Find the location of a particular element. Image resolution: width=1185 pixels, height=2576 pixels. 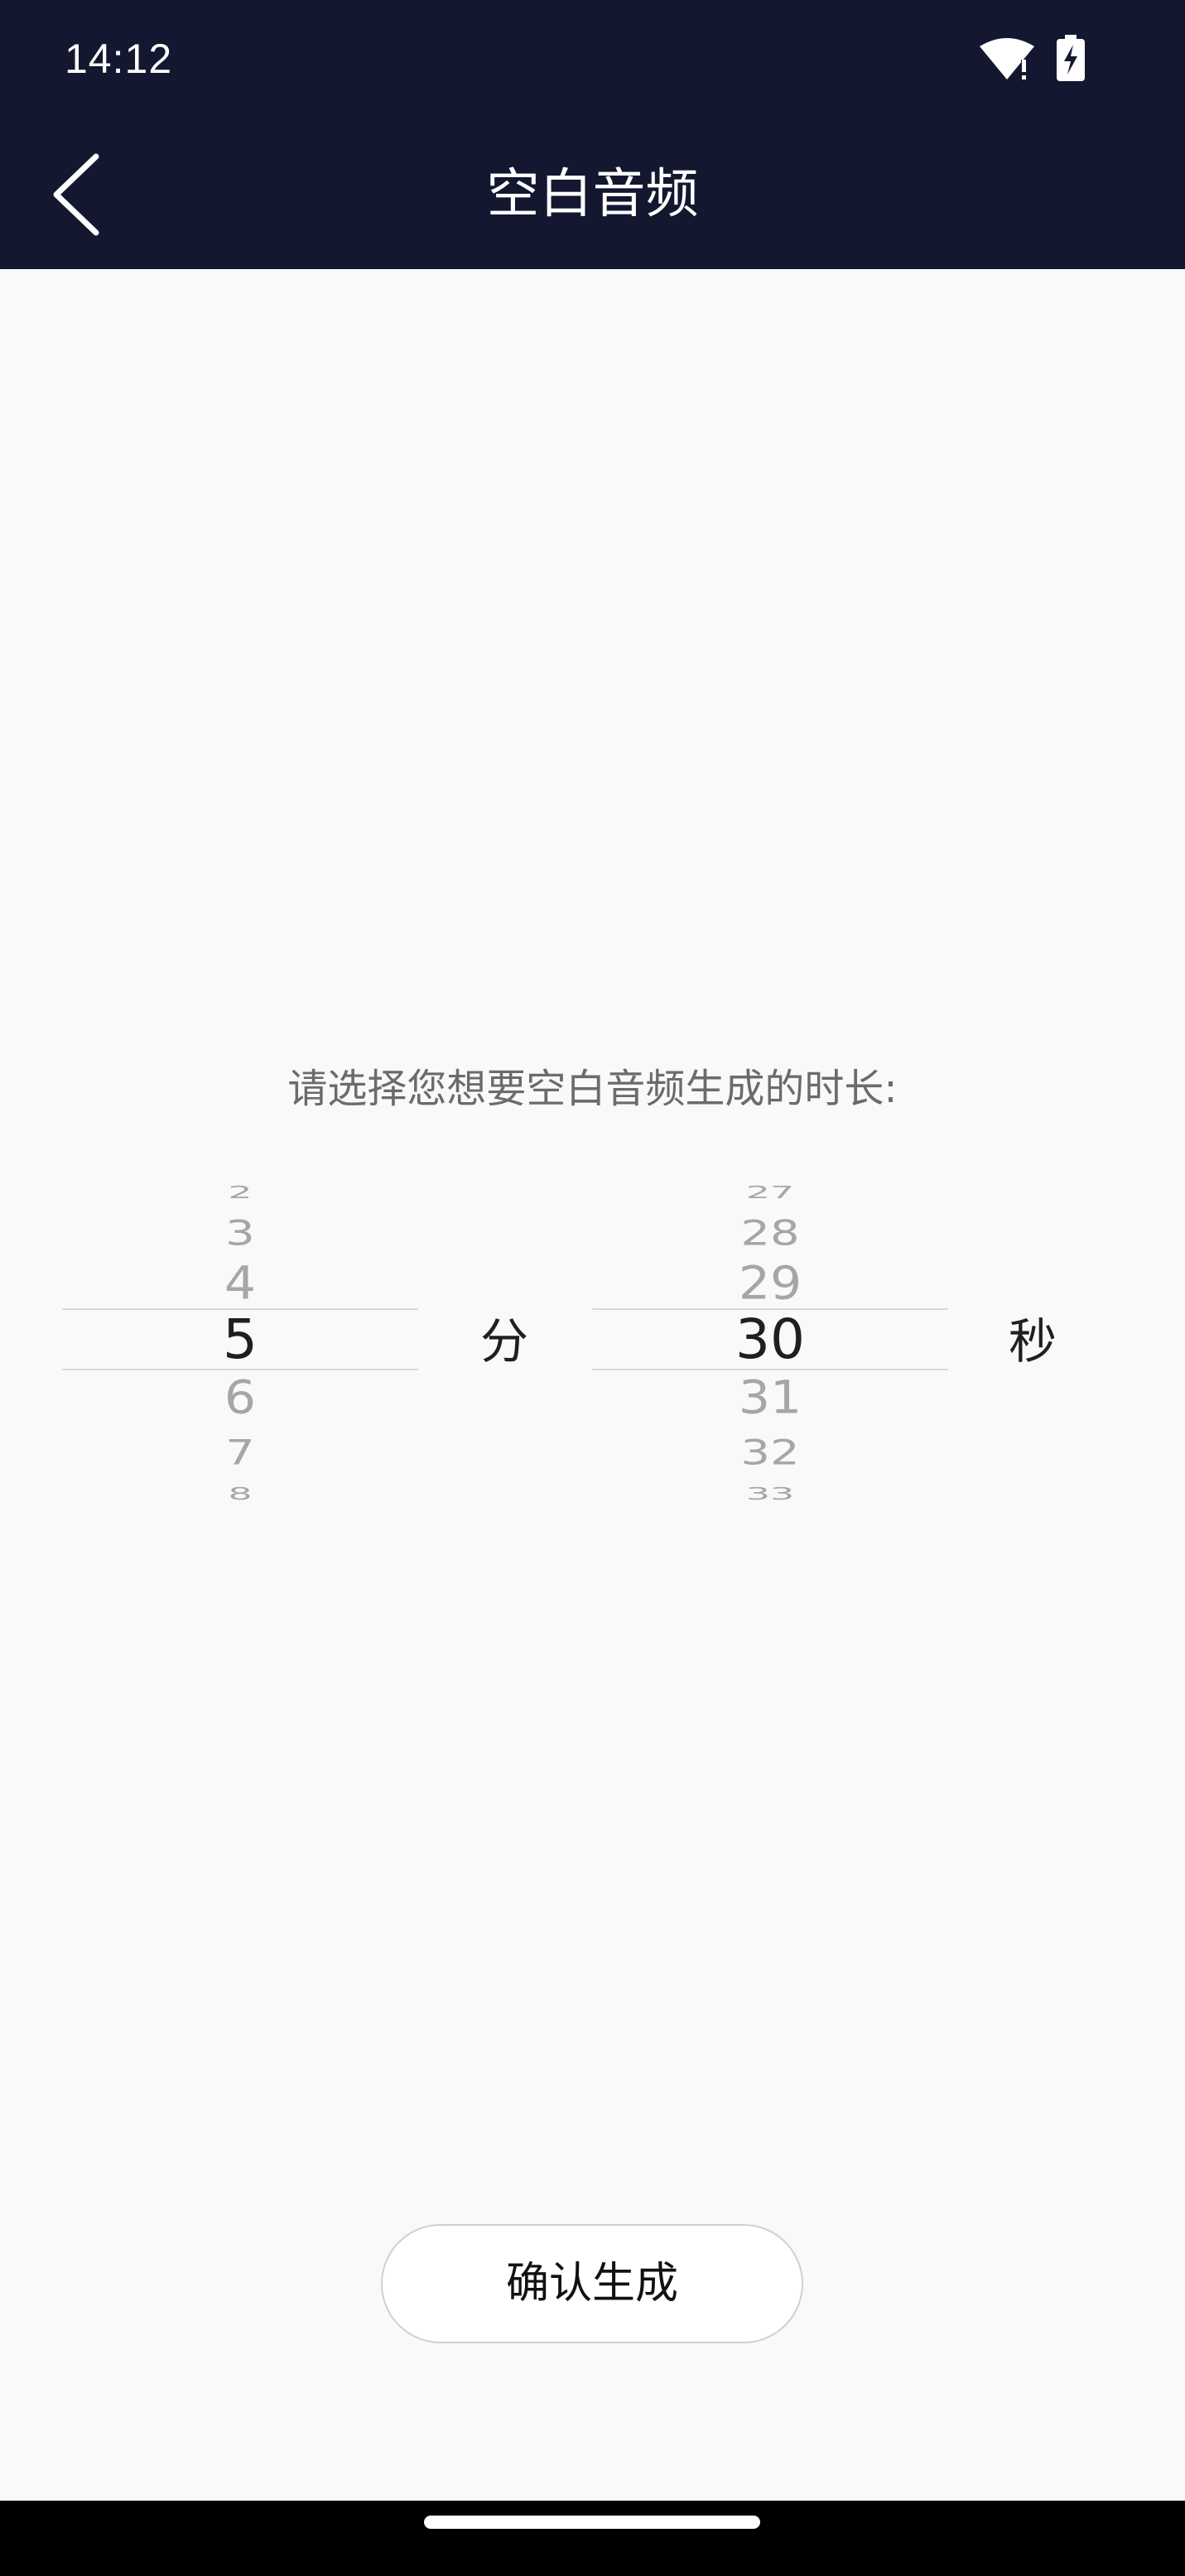

seconds-option: 32 is located at coordinates (770, 1453).